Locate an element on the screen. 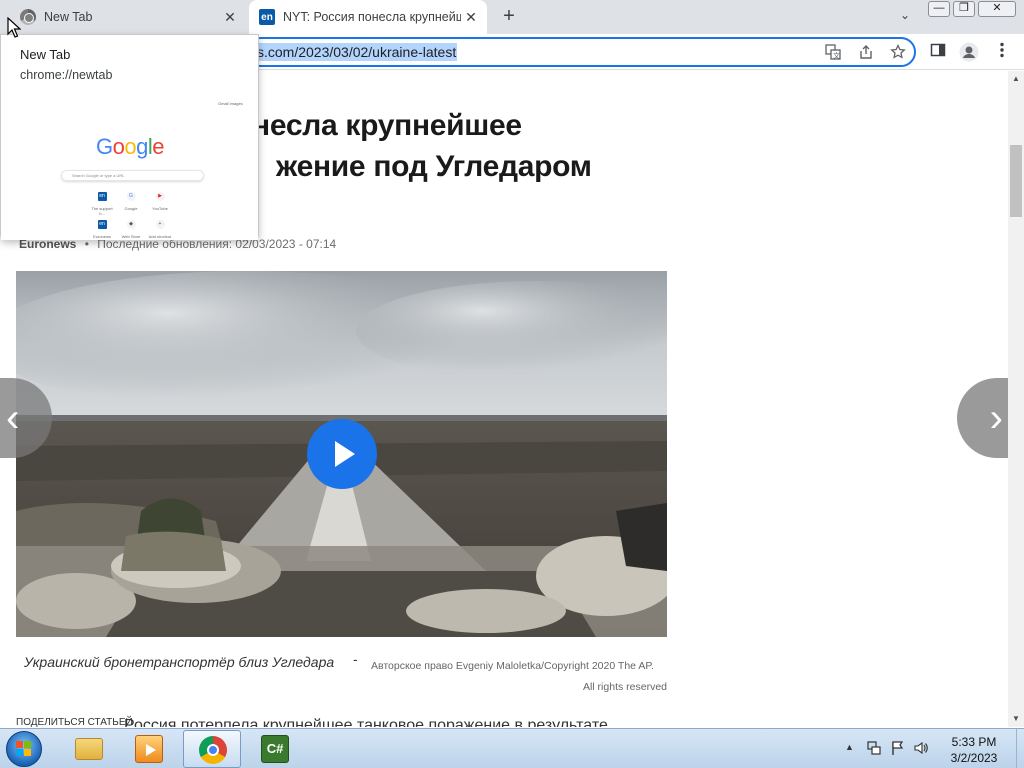 The width and height of the screenshot is (1024, 768). taskbar-media-player is located at coordinates (149, 749).